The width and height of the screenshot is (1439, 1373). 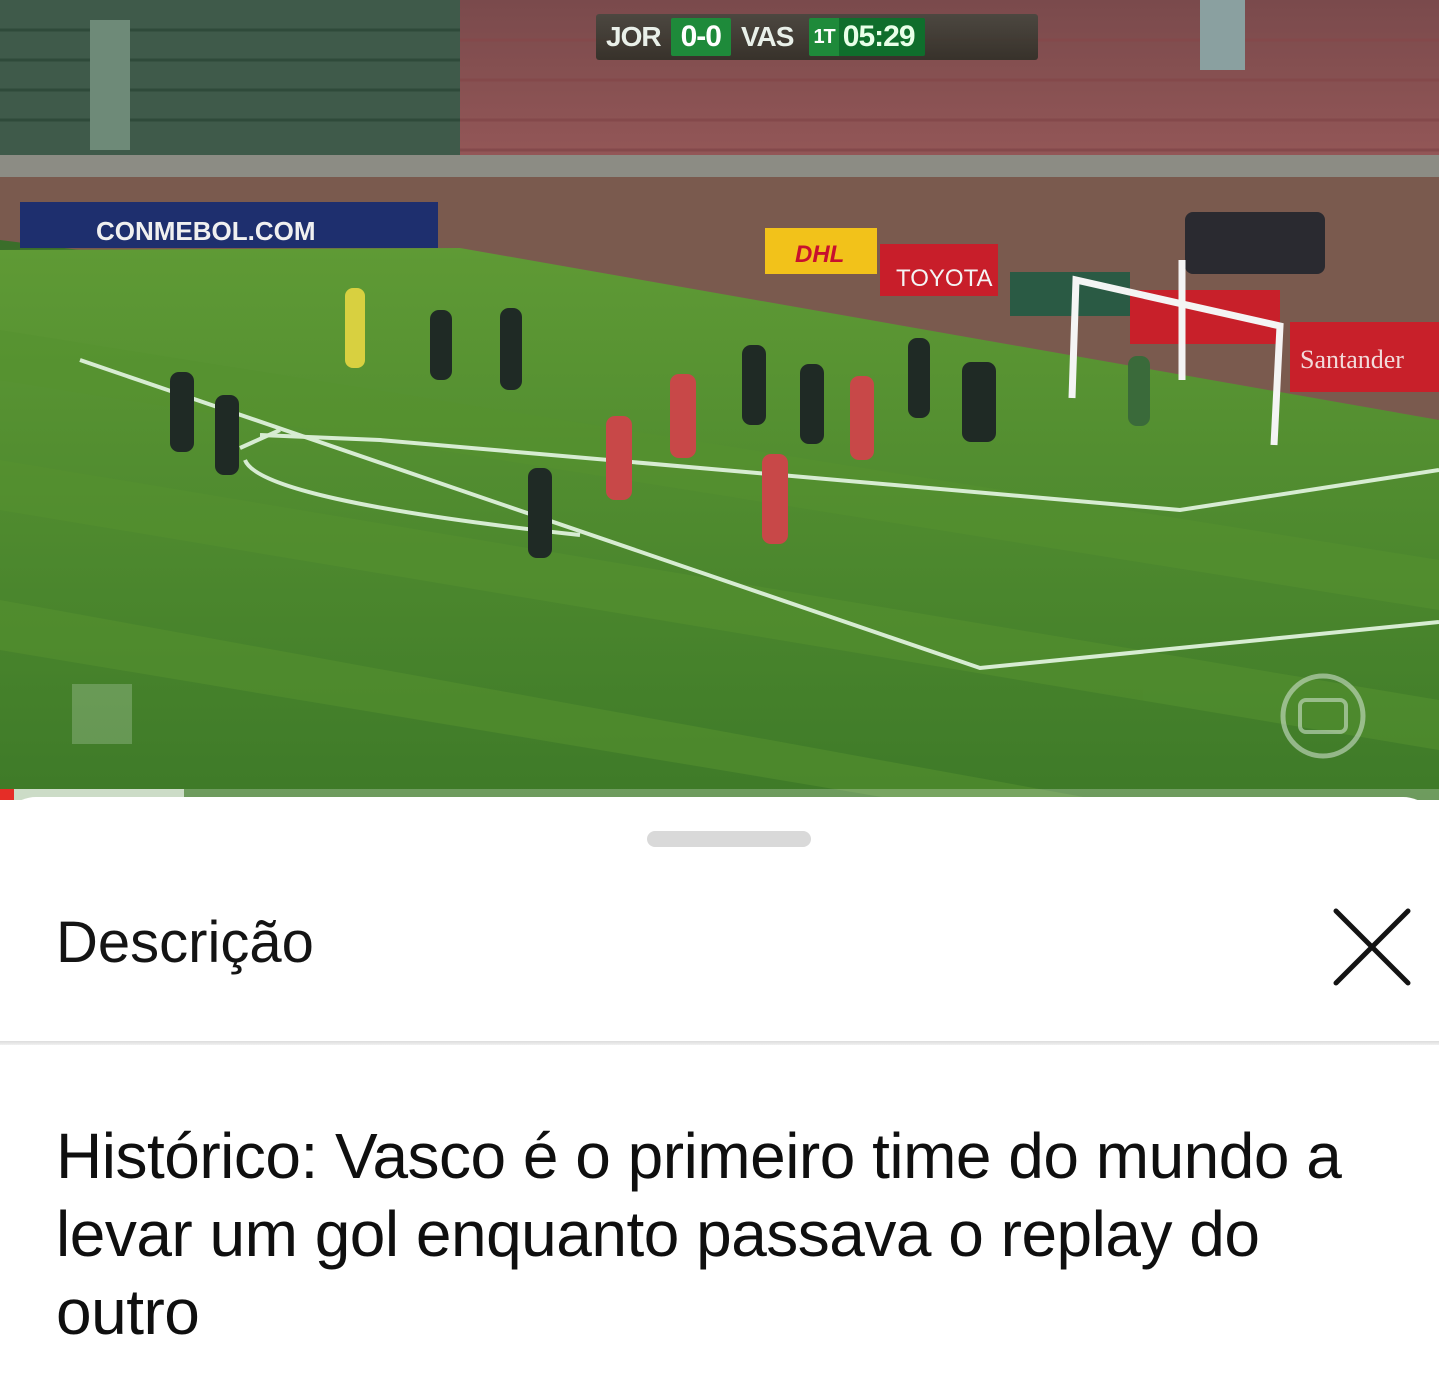 I want to click on match-clock: 05:29, so click(x=881, y=37).